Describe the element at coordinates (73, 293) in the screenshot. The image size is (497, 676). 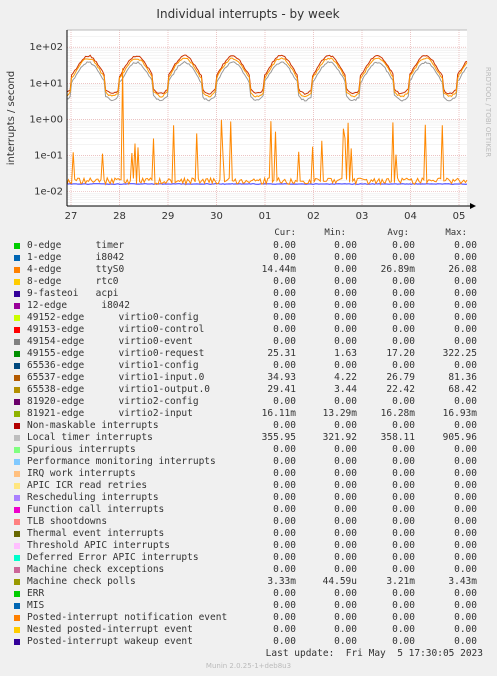
I see `legend-series-name: 9-fasteoi acpi` at that location.